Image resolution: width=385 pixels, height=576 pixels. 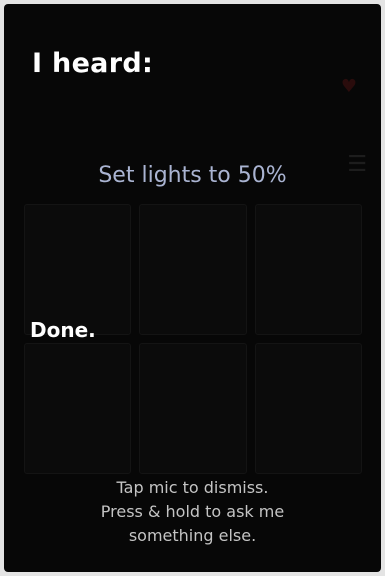 I want to click on instruction-line: something else., so click(x=192, y=535).